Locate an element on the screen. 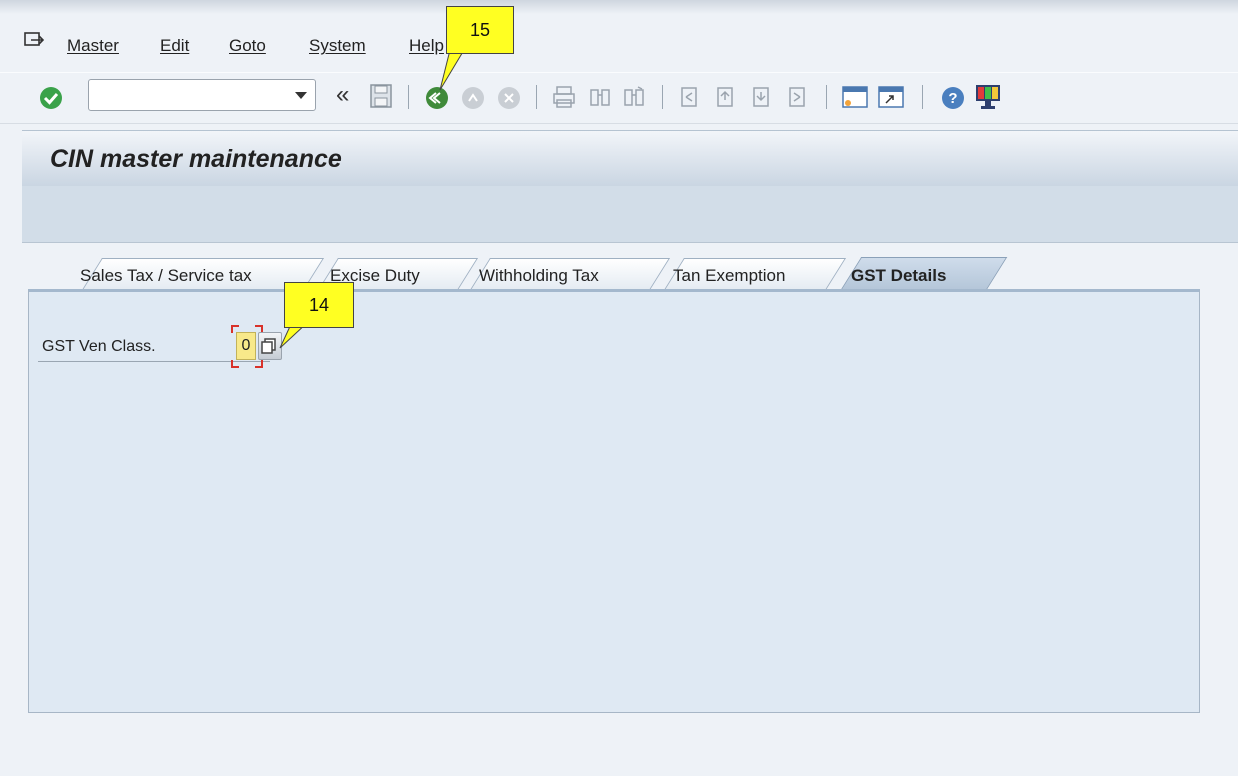 The height and width of the screenshot is (776, 1238). menu-system: System is located at coordinates (337, 46).